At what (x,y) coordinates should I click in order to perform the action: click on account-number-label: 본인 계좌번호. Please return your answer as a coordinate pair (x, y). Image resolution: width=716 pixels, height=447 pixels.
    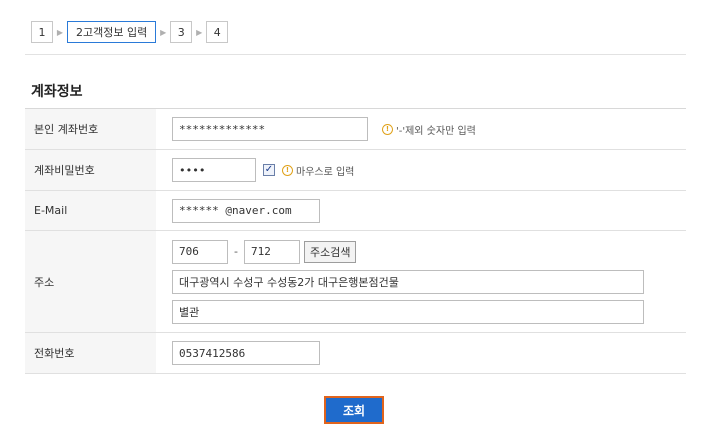
    Looking at the image, I should click on (90, 129).